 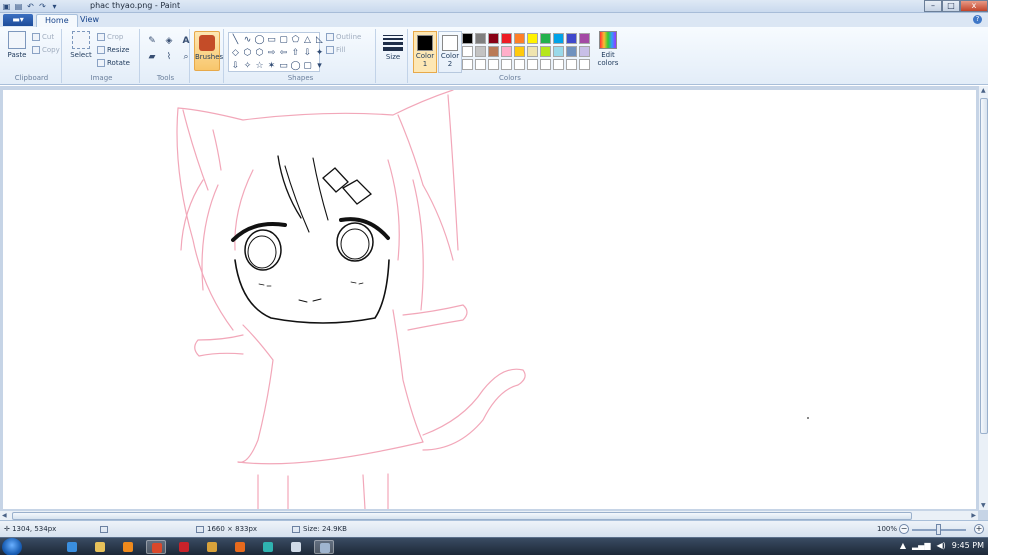 What do you see at coordinates (335, 50) in the screenshot?
I see `fill-button: Fill` at bounding box center [335, 50].